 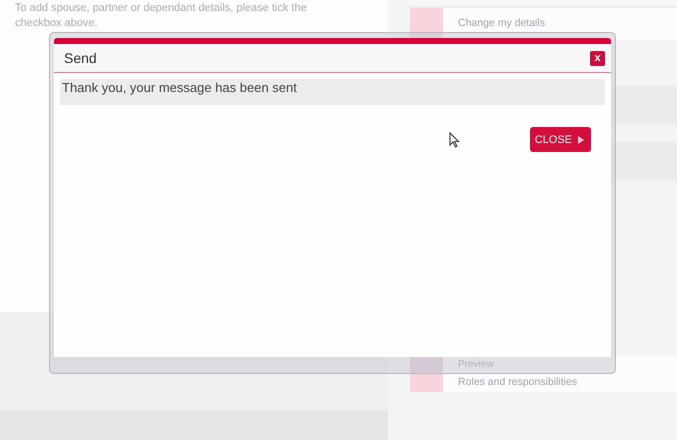 What do you see at coordinates (161, 16) in the screenshot?
I see `intro-text: To add spouse, partner or dependant details, please tick the checkbox above.` at bounding box center [161, 16].